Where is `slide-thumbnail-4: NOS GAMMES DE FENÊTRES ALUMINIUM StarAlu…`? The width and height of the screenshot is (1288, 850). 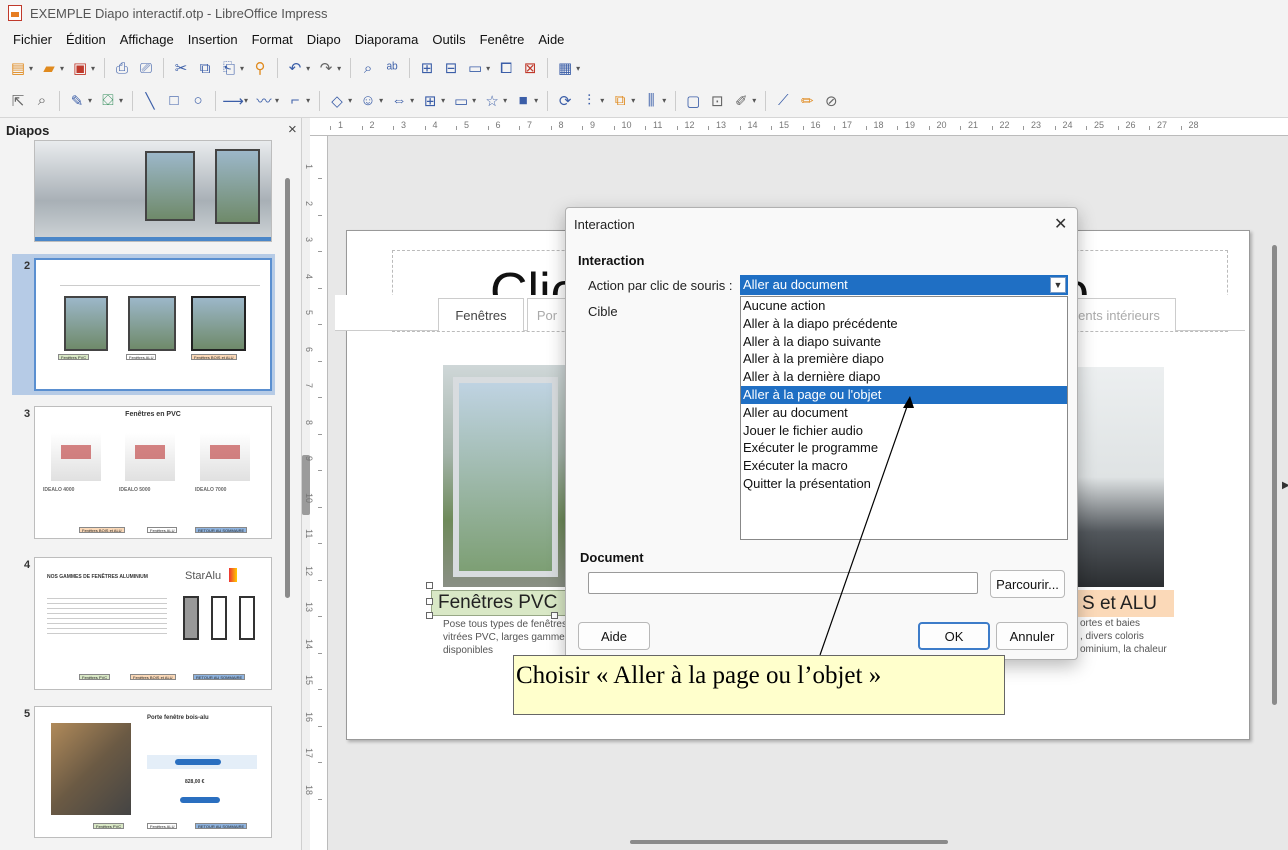
slide-thumbnail-4: NOS GAMMES DE FENÊTRES ALUMINIUM StarAlu… is located at coordinates (153, 623).